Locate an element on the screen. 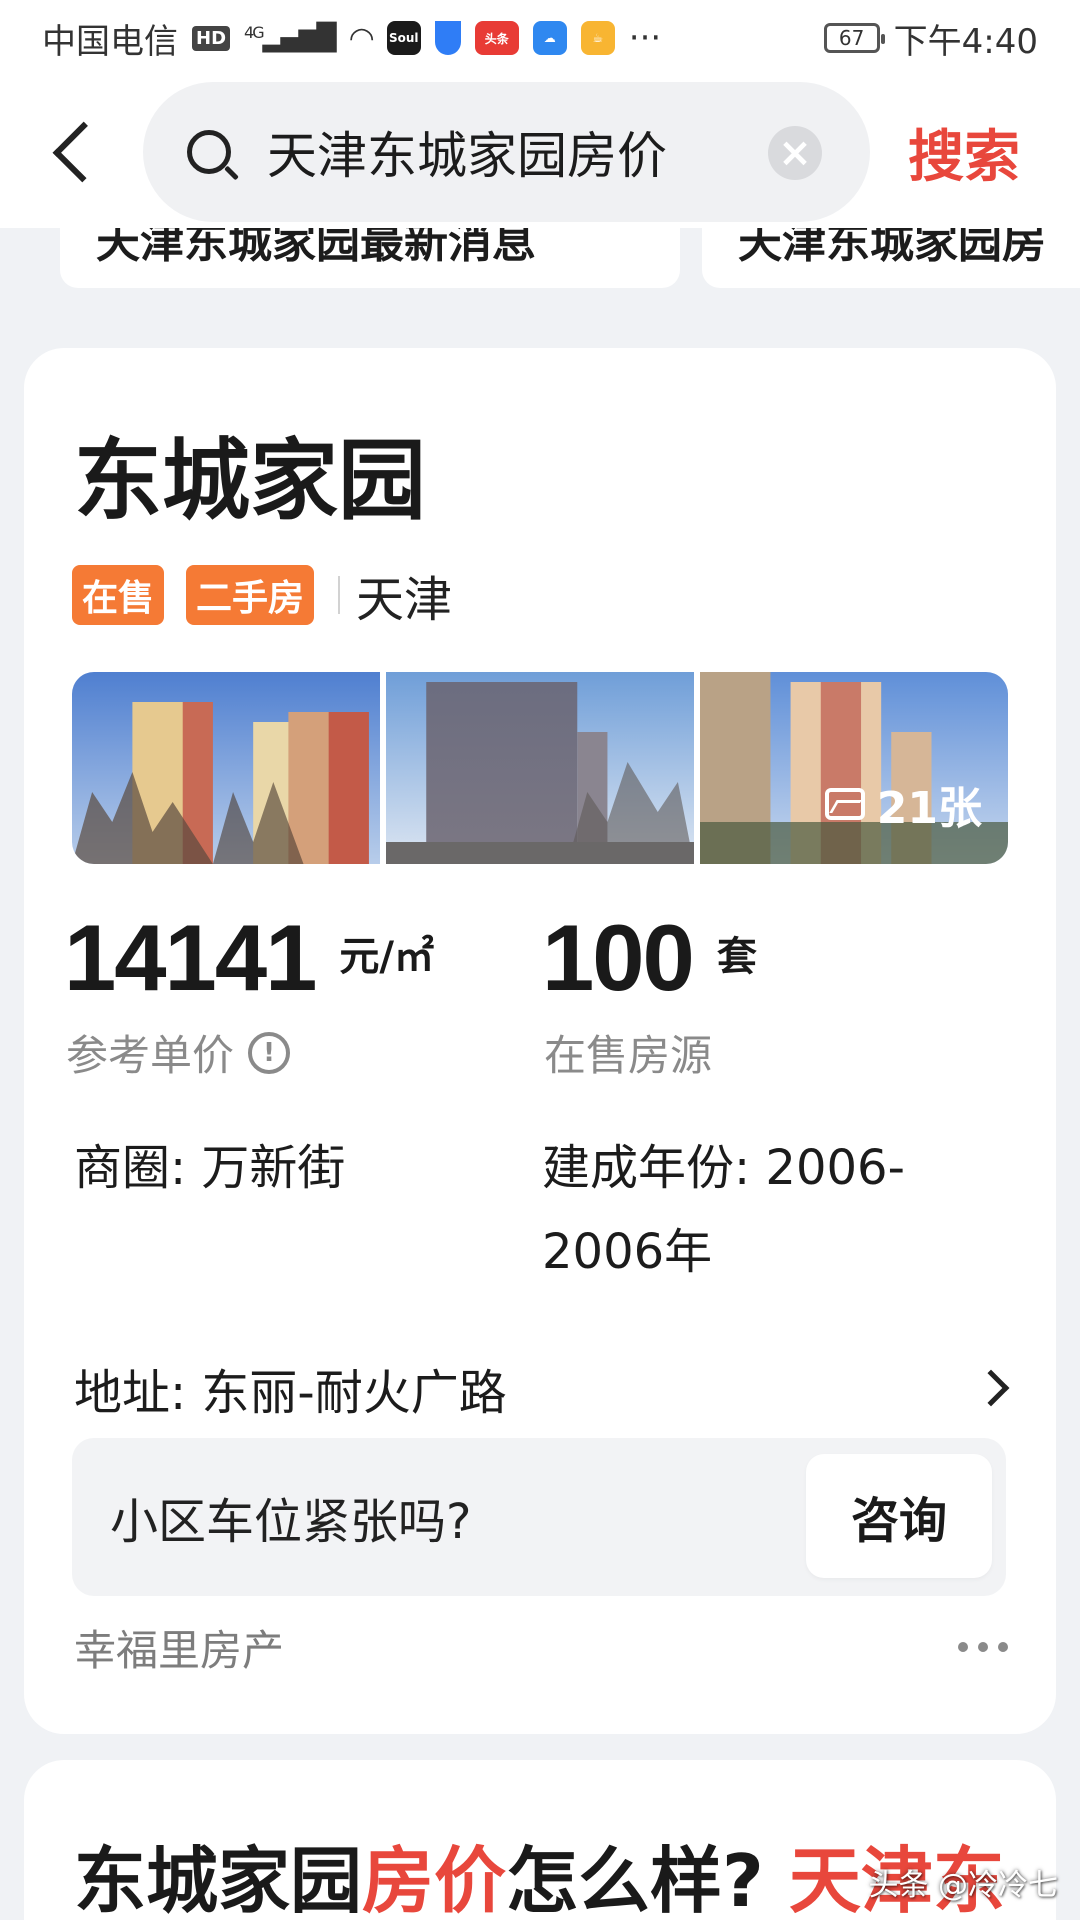 The width and height of the screenshot is (1080, 1920). more-notifications-icon: ··· is located at coordinates (645, 38).